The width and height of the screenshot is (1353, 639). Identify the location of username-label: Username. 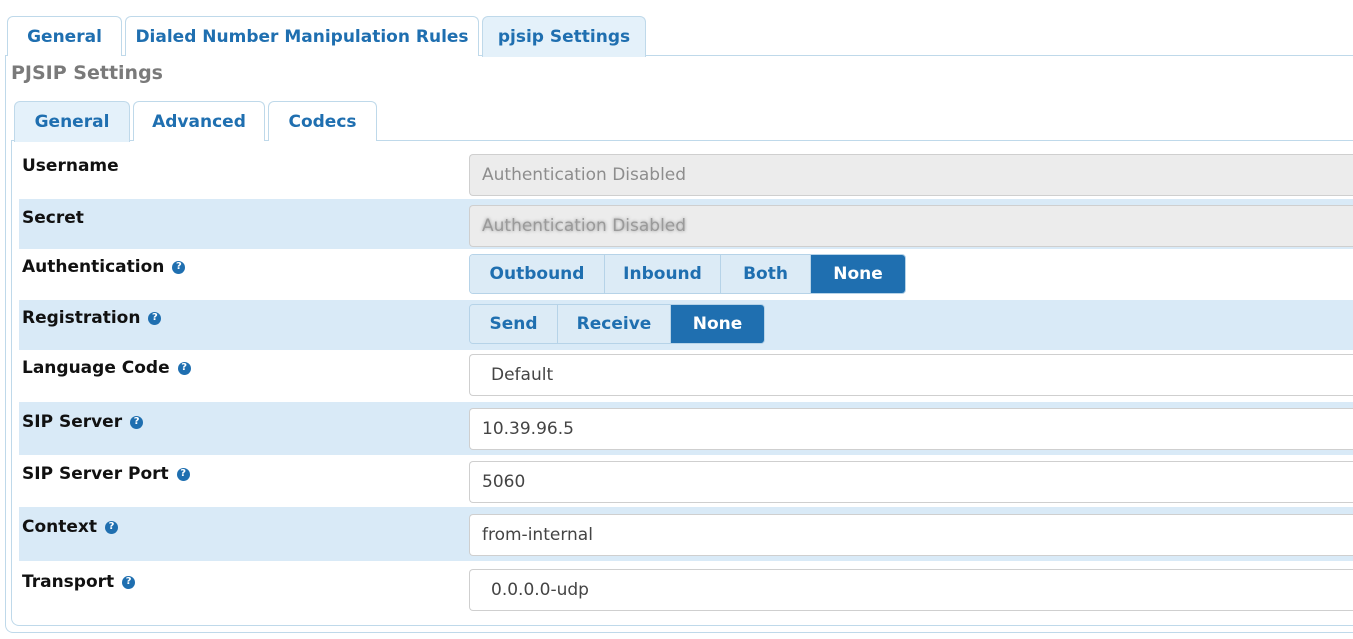
(70, 166).